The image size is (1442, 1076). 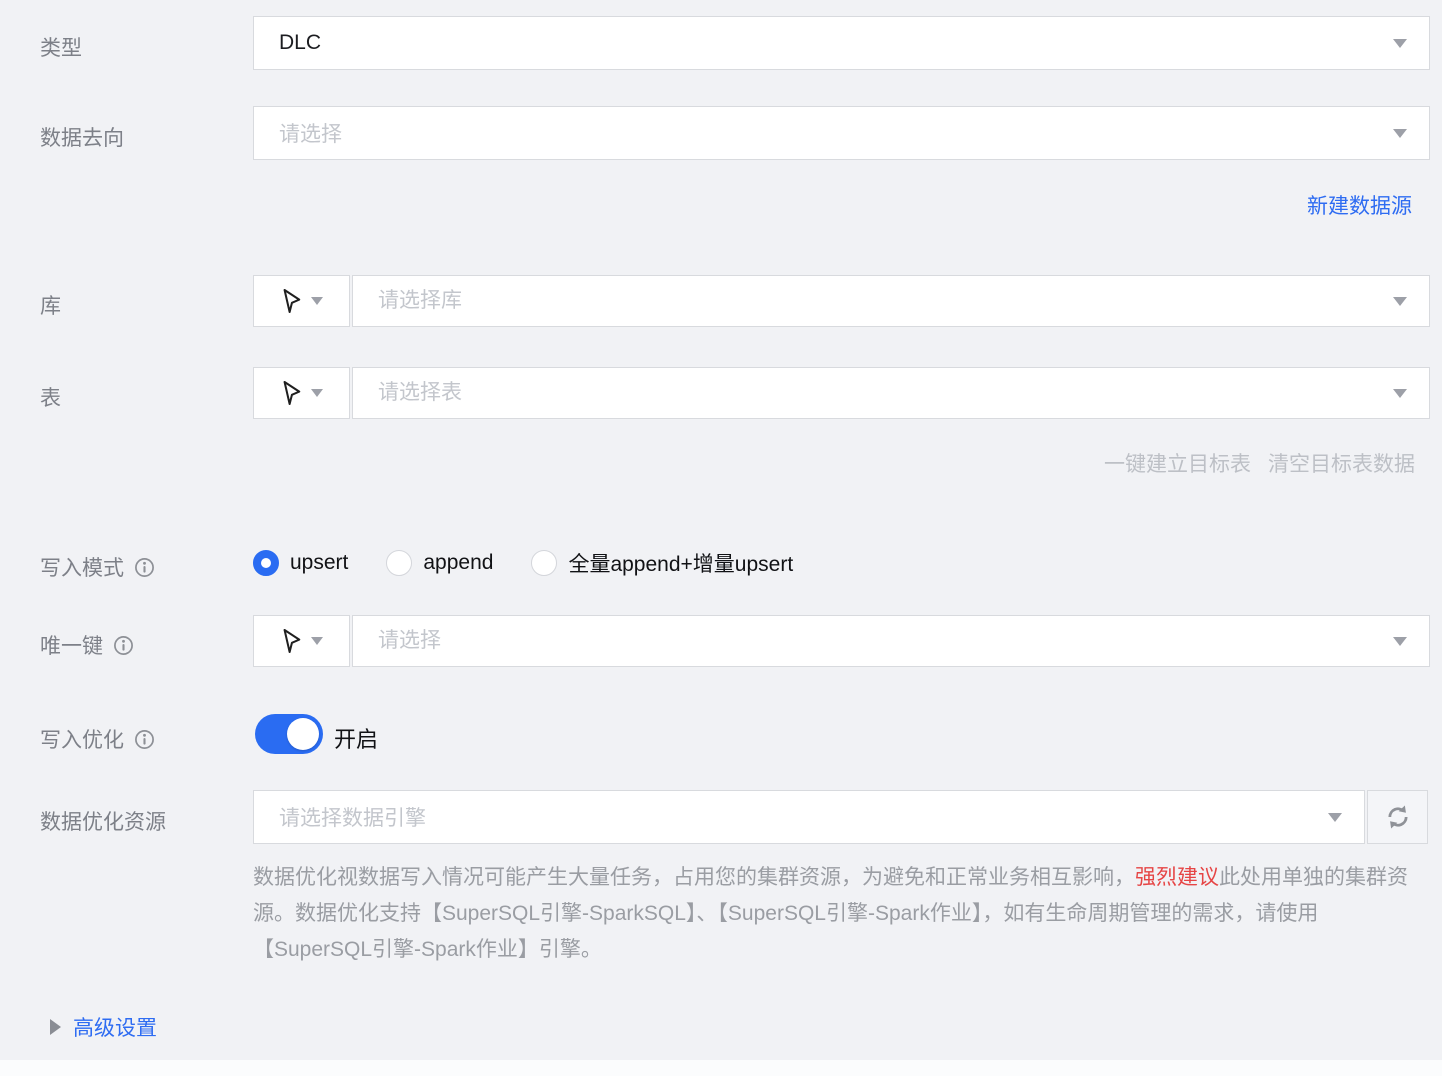 I want to click on unique-key-combo, so click(x=891, y=641).